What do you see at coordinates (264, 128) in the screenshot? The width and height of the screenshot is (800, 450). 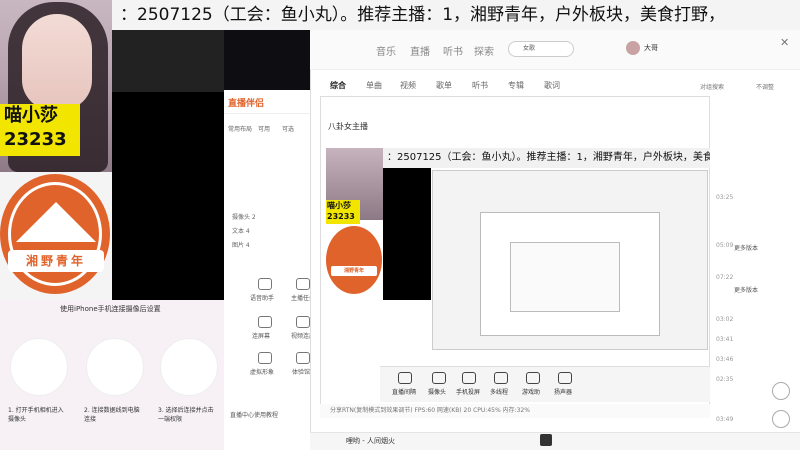 I see `tab-available: 可用` at bounding box center [264, 128].